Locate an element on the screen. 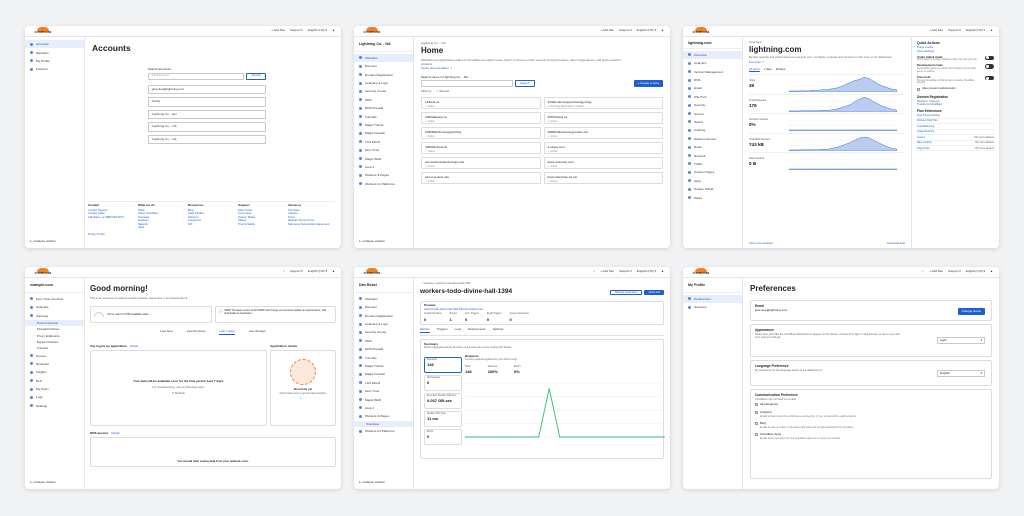  time-range-tab: 30 days is located at coordinates (780, 70).